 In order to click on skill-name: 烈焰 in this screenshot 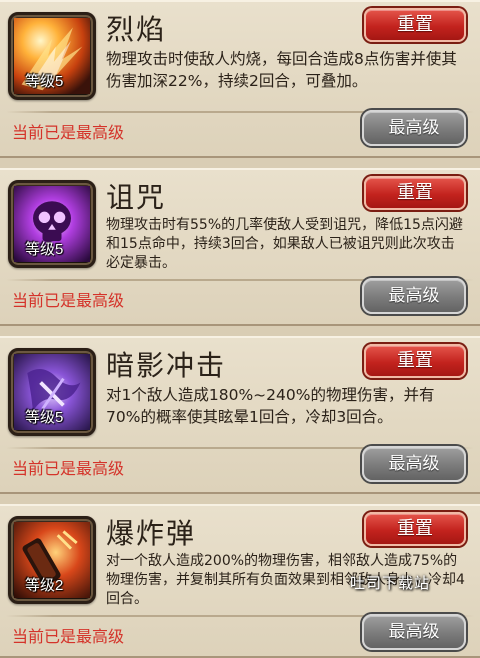, I will do `click(136, 29)`.